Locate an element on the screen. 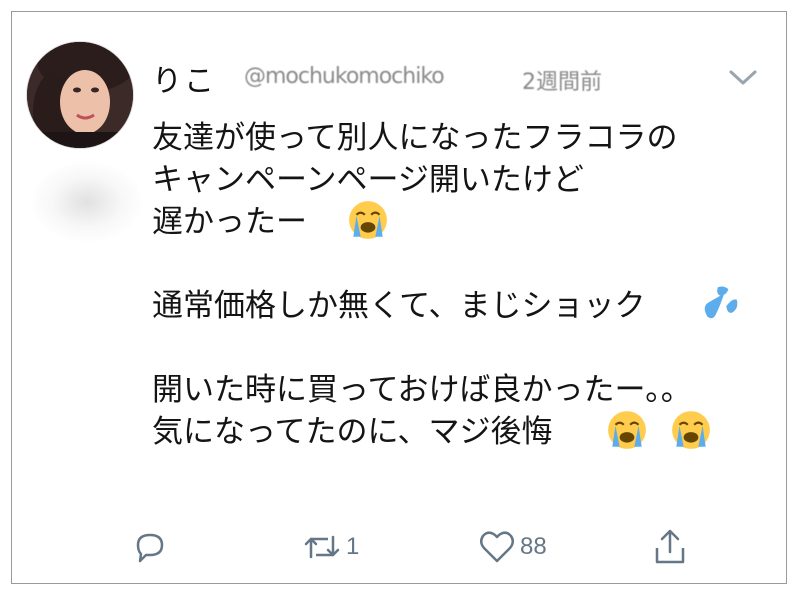 This screenshot has height=598, width=800. tweet-line: キャンペーンページ開いたけど is located at coordinates (368, 180).